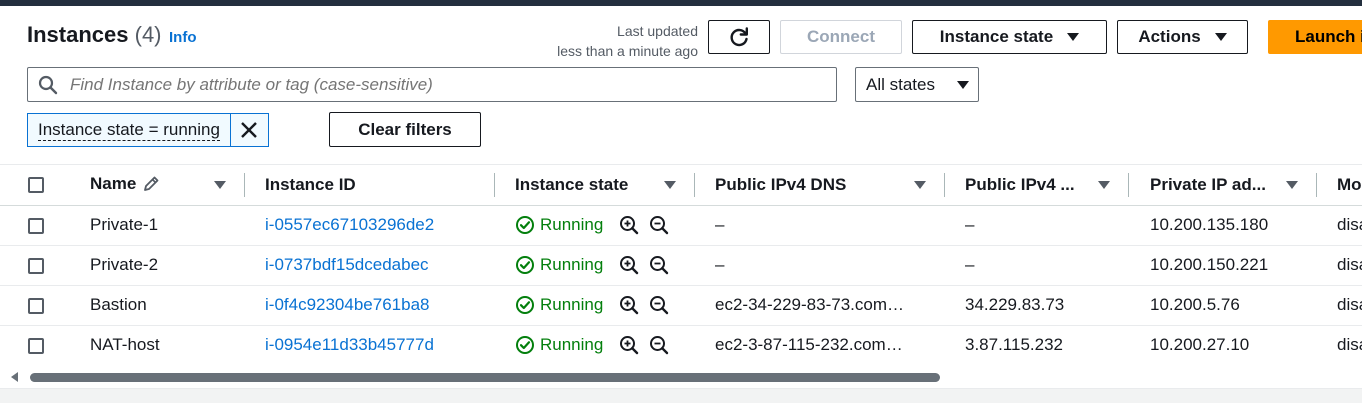  I want to click on refresh-icon, so click(739, 37).